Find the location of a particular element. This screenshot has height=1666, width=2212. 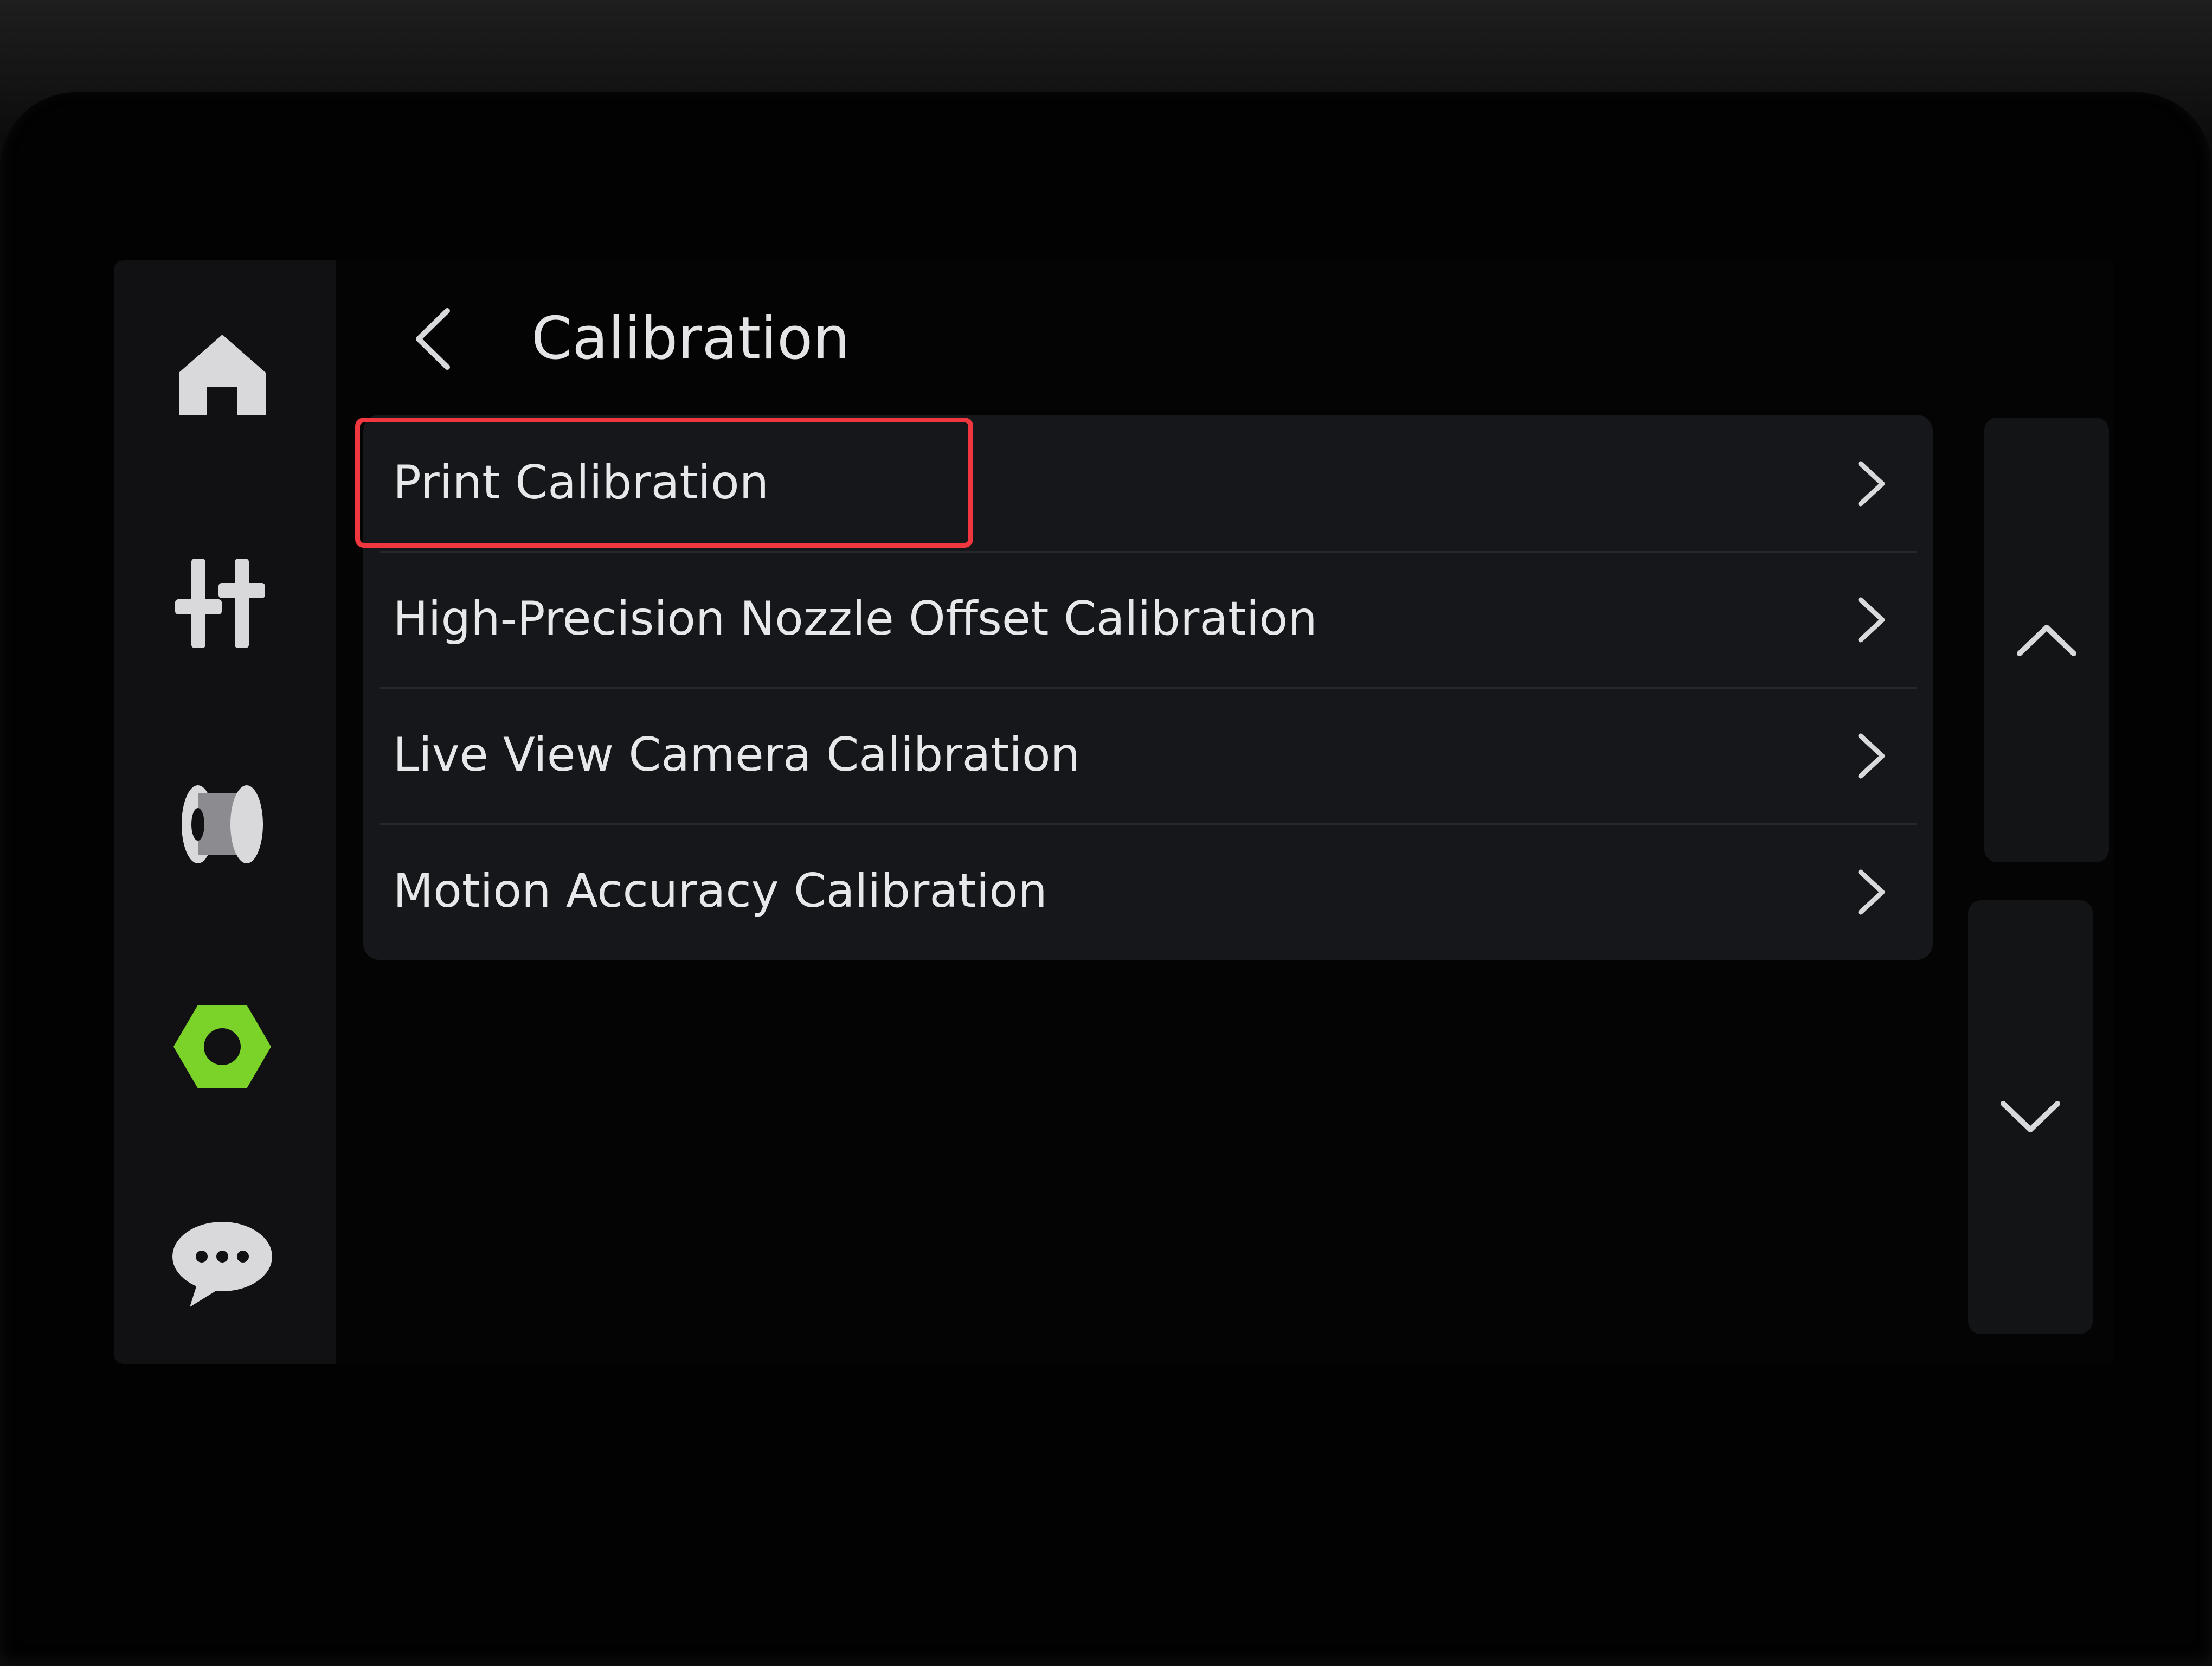

sidebar-item-messages is located at coordinates (222, 1263).